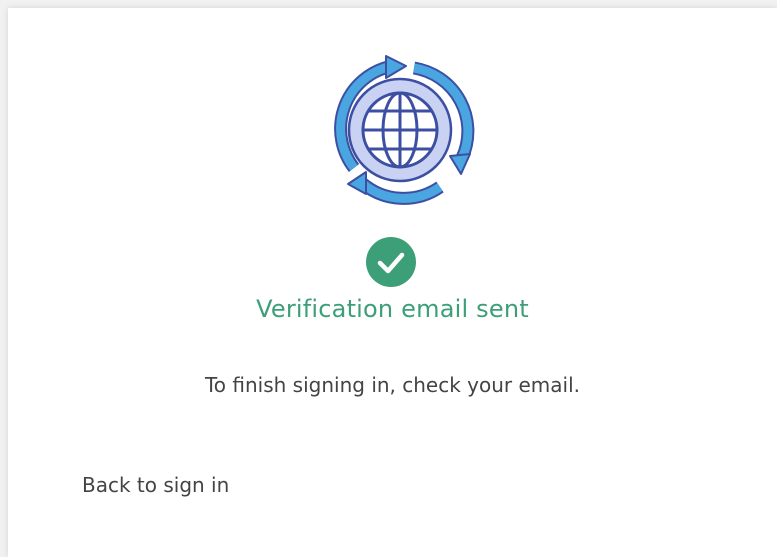 The width and height of the screenshot is (777, 557). I want to click on status-message: To finish signing in, check your email., so click(392, 385).